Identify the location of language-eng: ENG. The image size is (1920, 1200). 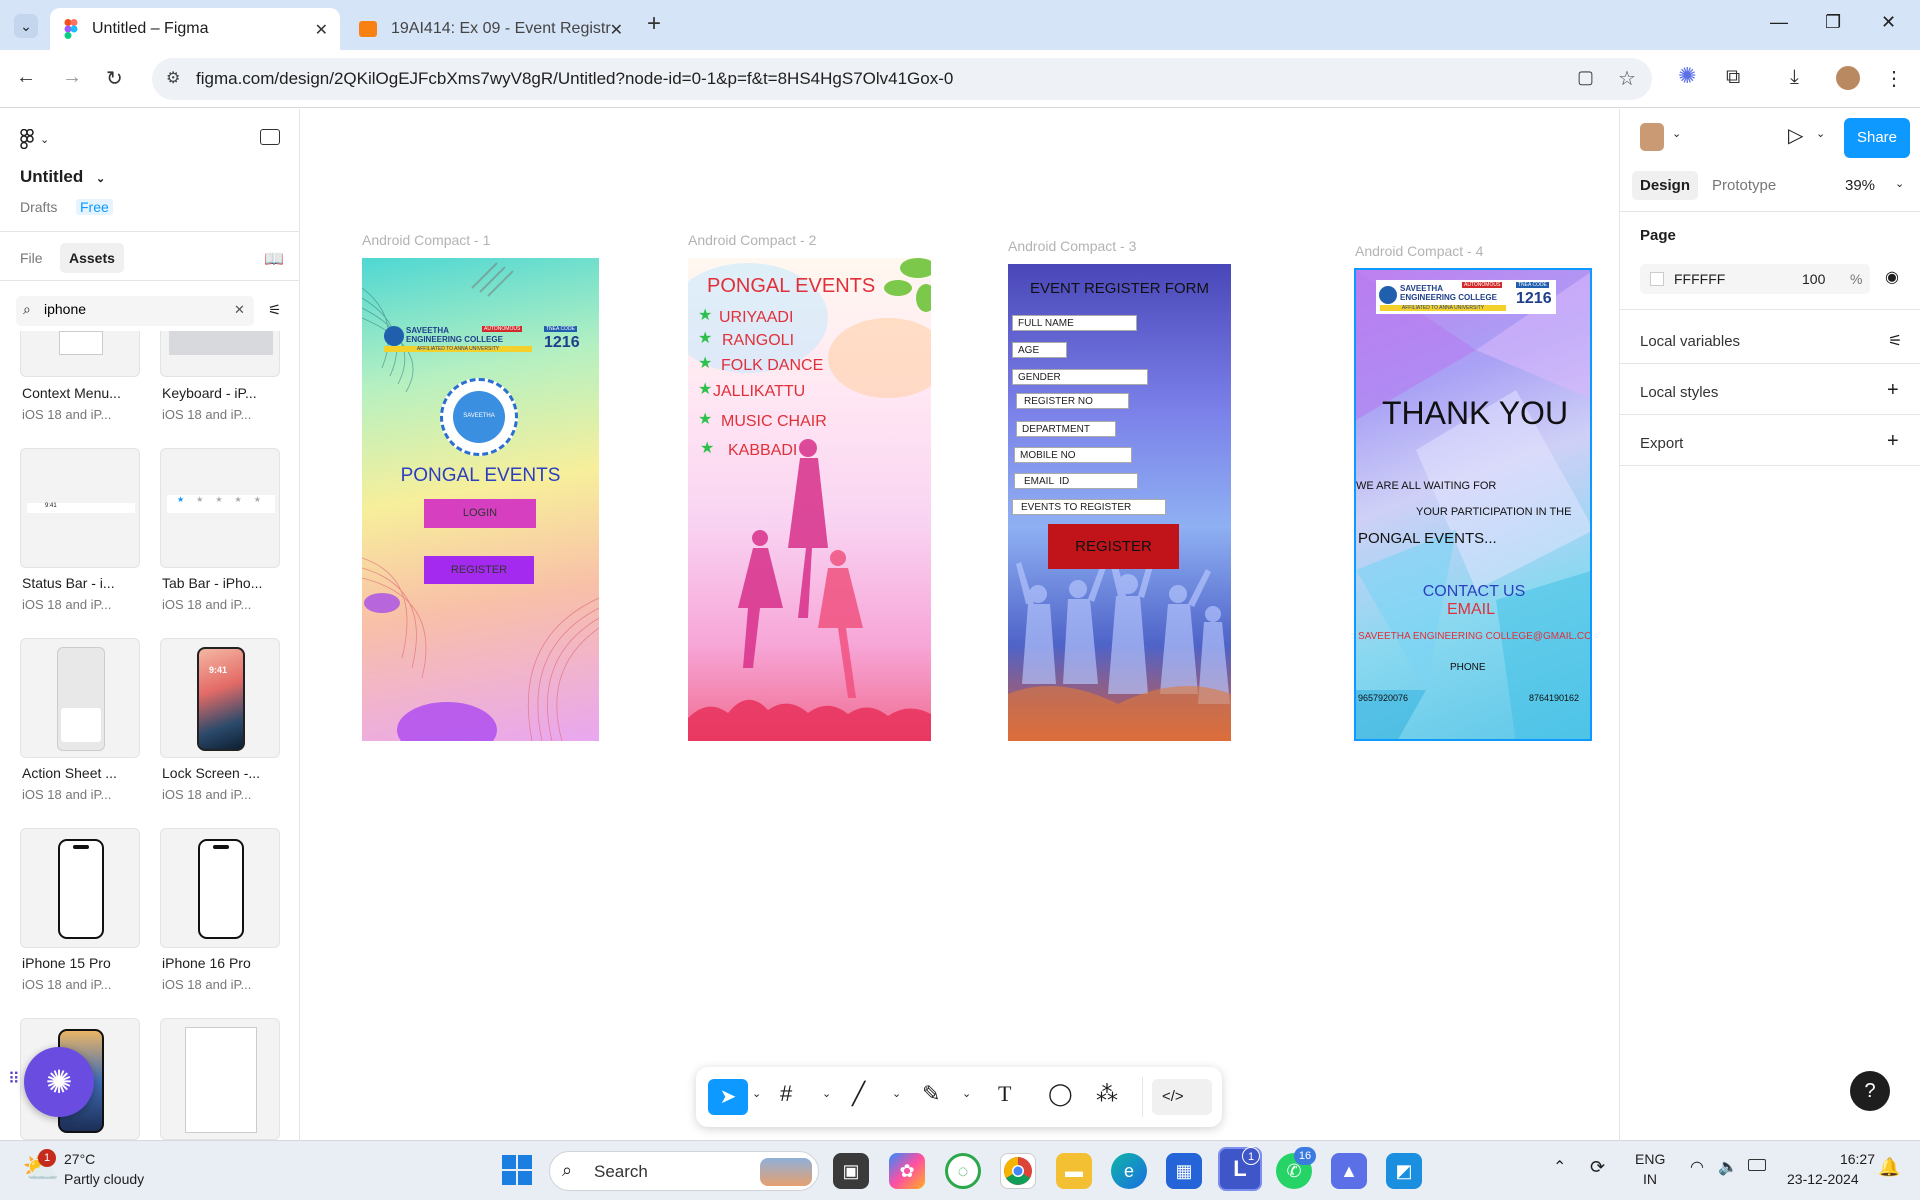
(1650, 1159).